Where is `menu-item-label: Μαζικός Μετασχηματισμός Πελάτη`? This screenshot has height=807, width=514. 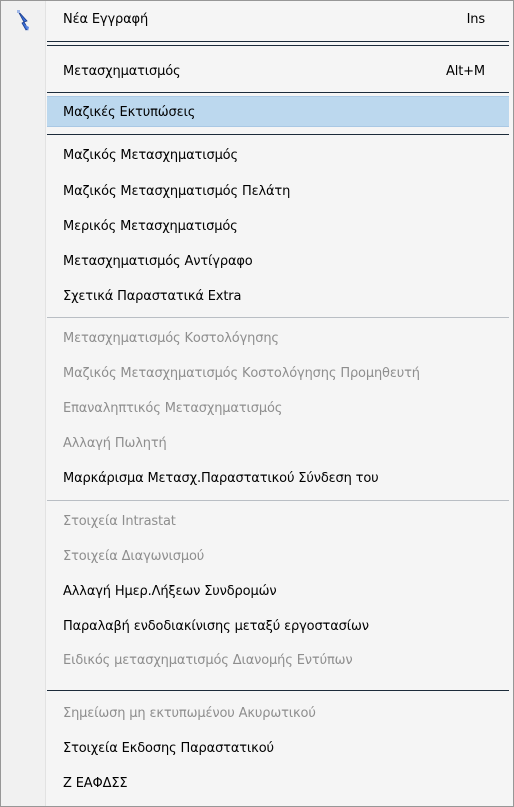
menu-item-label: Μαζικός Μετασχηματισμός Πελάτη is located at coordinates (177, 191).